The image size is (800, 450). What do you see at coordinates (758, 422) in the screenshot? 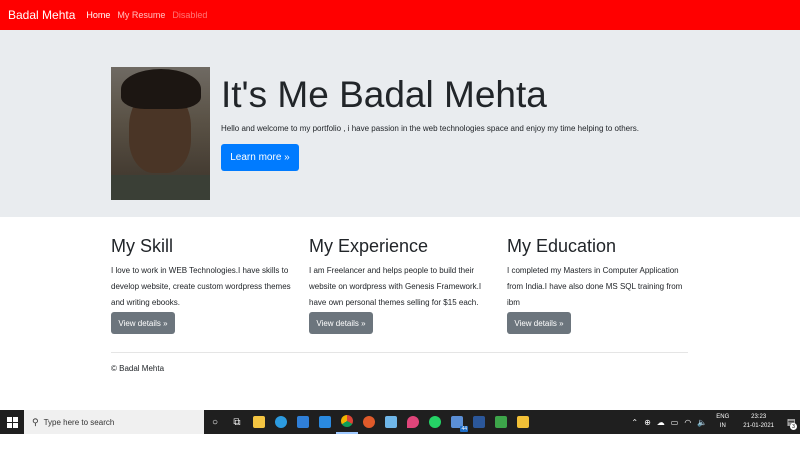
I see `taskbar-clock: 23:23 21-01-2021` at bounding box center [758, 422].